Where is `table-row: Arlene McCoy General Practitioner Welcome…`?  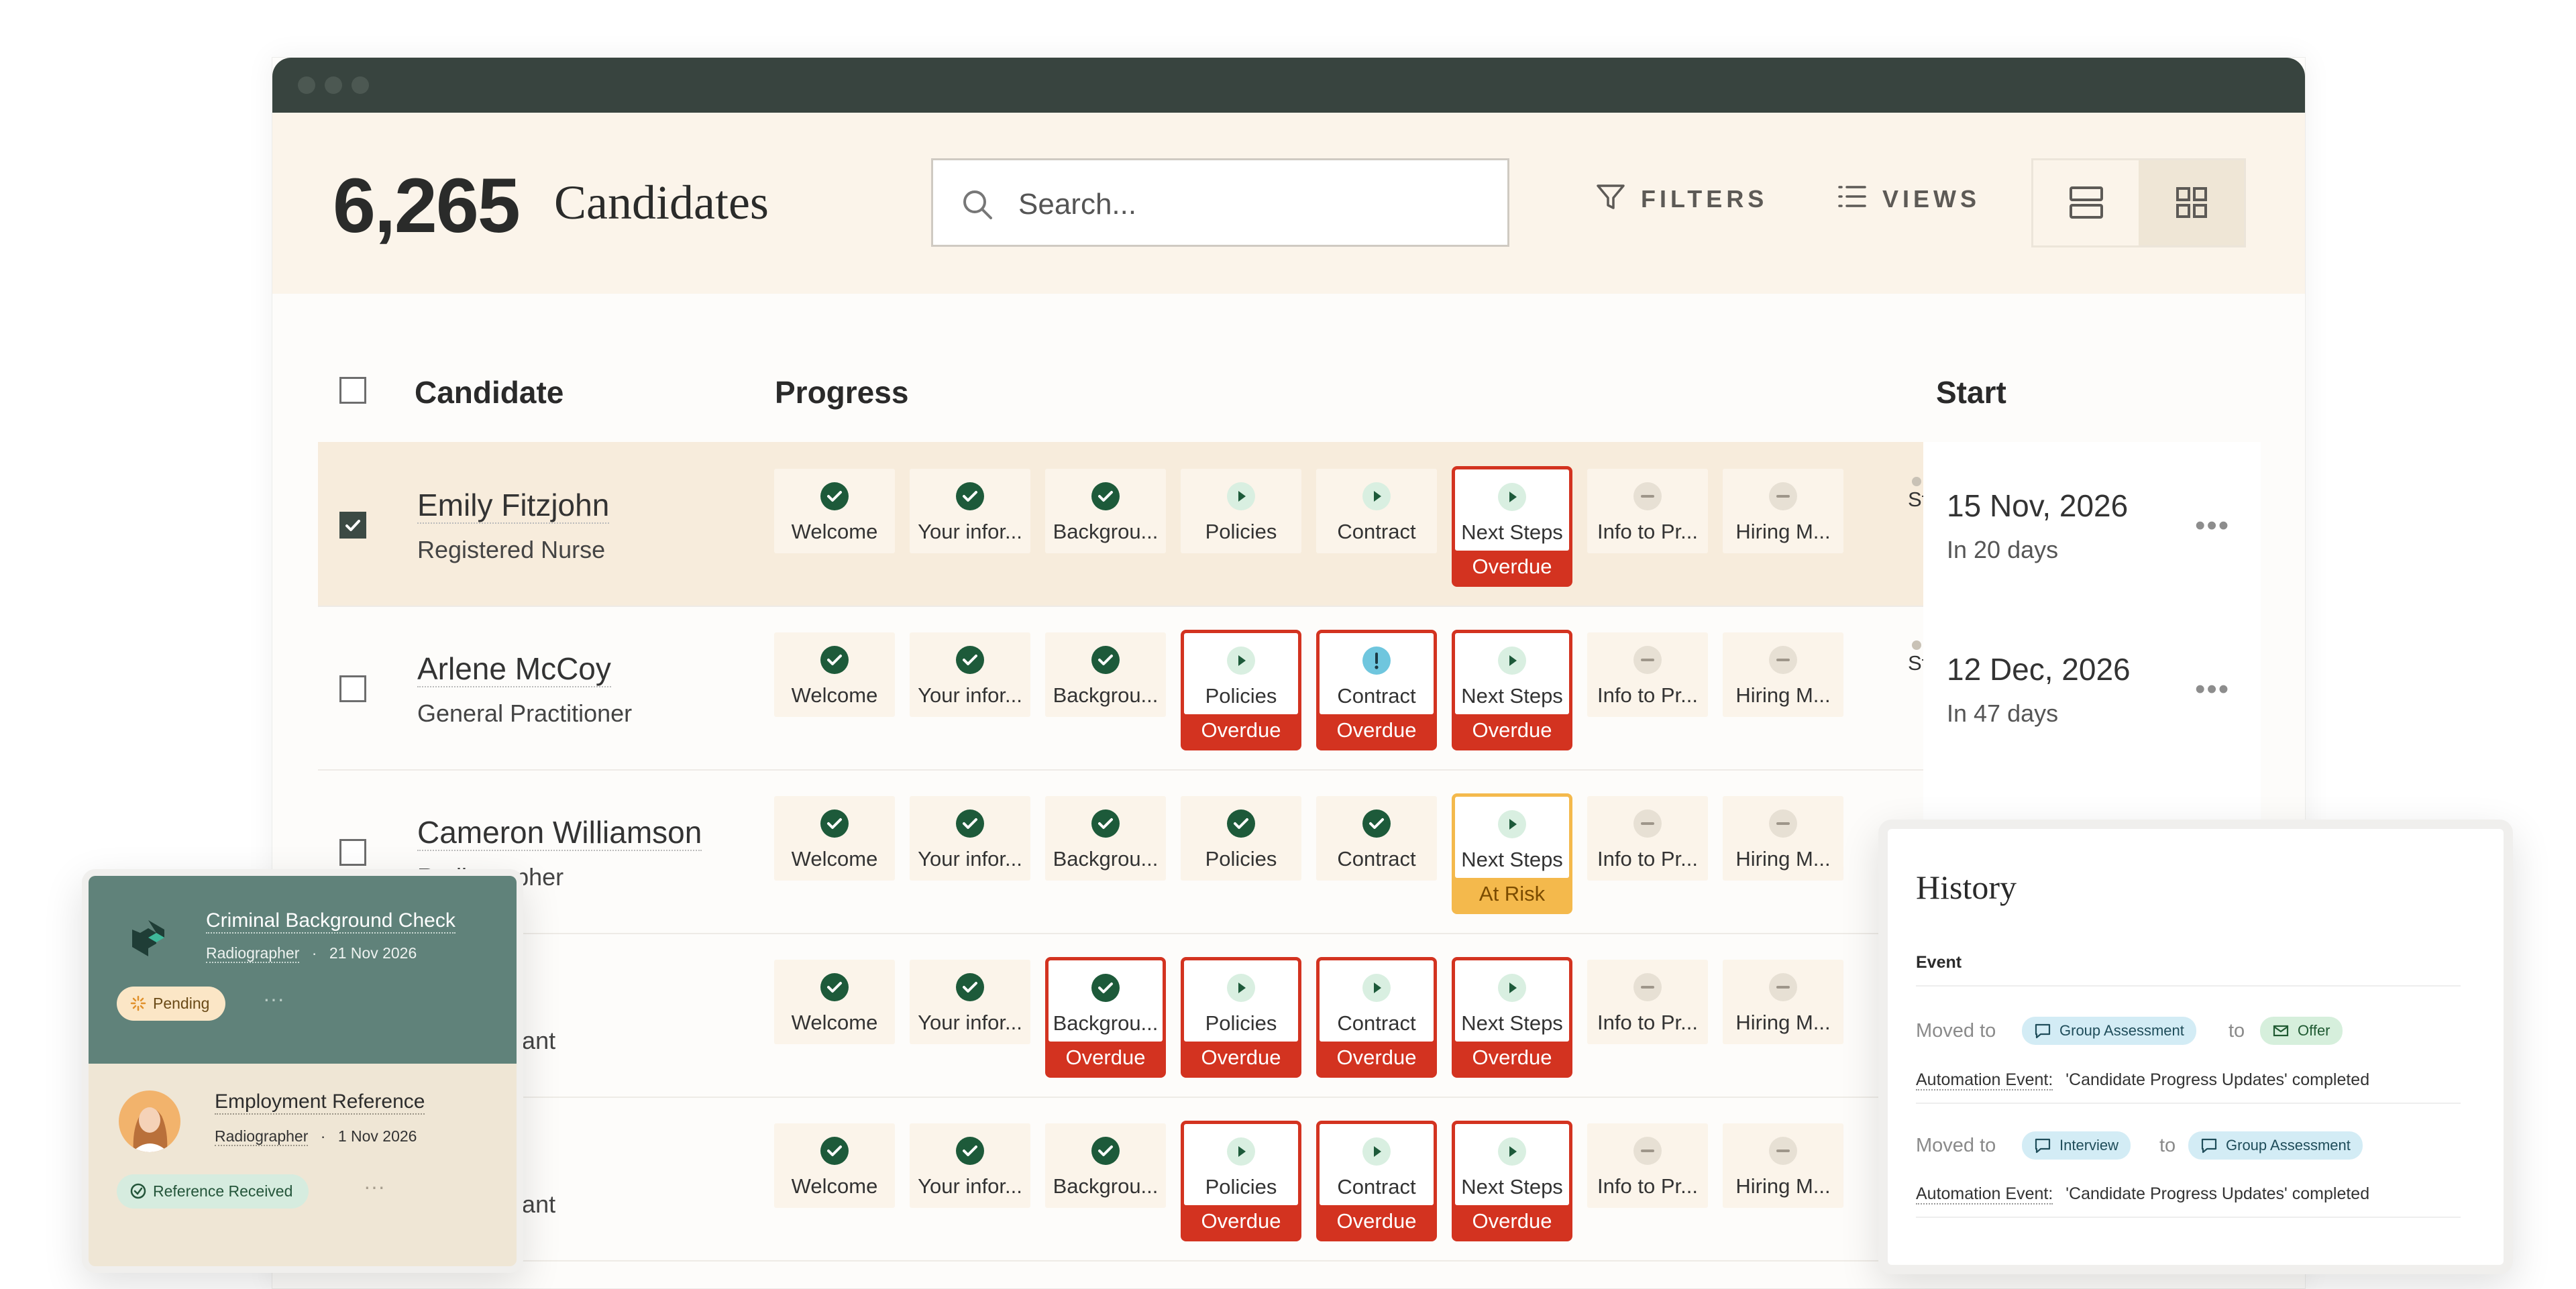 table-row: Arlene McCoy General Practitioner Welcome… is located at coordinates (1289, 688).